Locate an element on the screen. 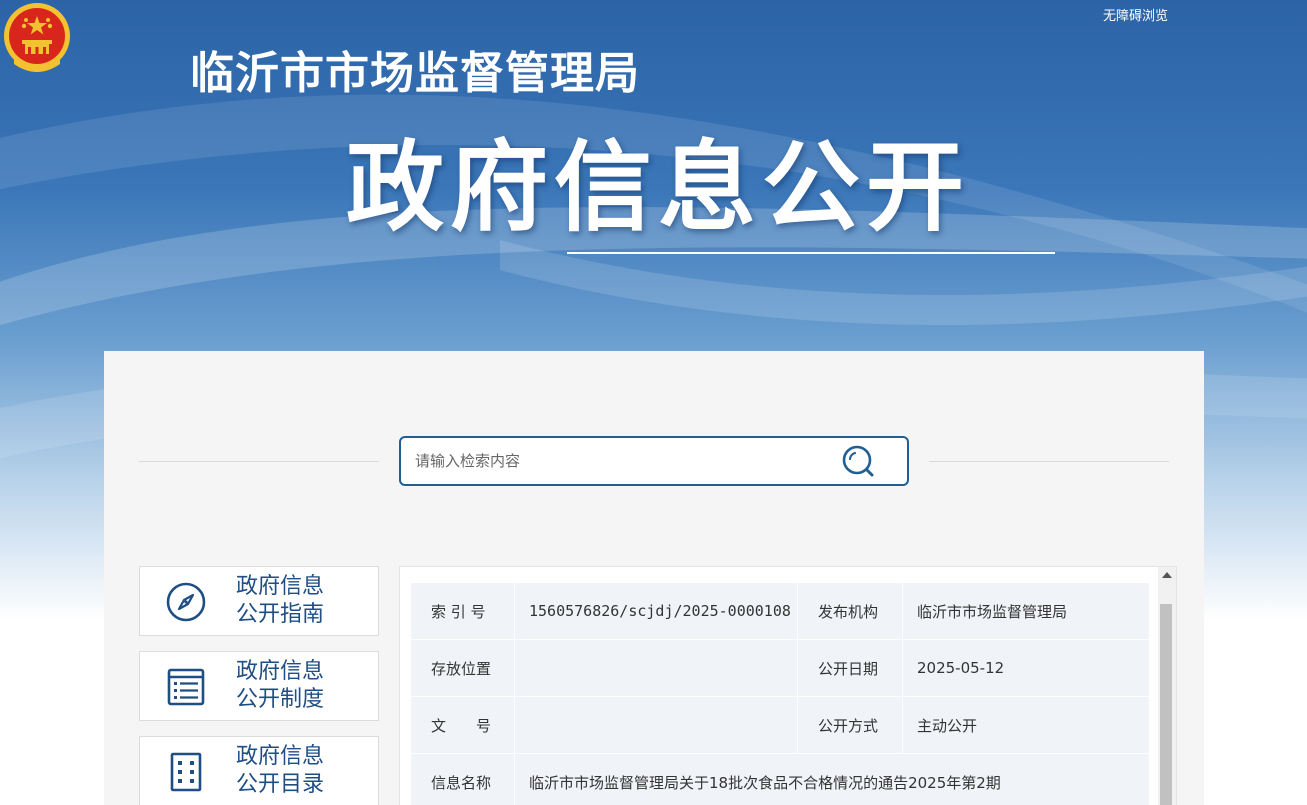 This screenshot has height=805, width=1307. search-divider-right is located at coordinates (1049, 461).